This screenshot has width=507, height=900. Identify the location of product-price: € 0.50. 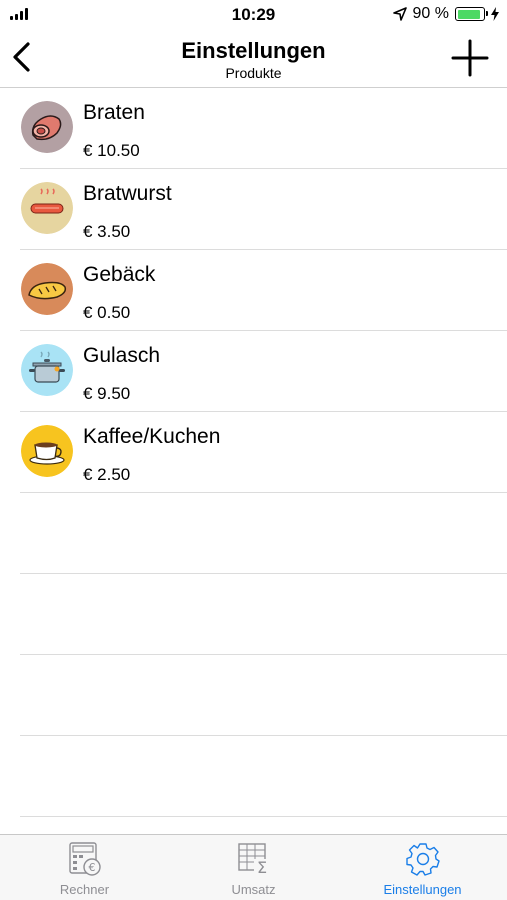
(107, 312).